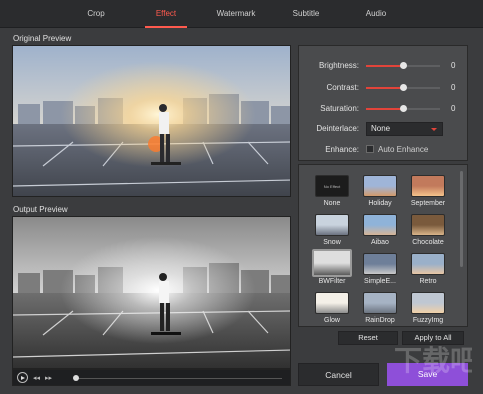 This screenshot has height=394, width=483. What do you see at coordinates (404, 129) in the screenshot?
I see `deinterlace-select: None` at bounding box center [404, 129].